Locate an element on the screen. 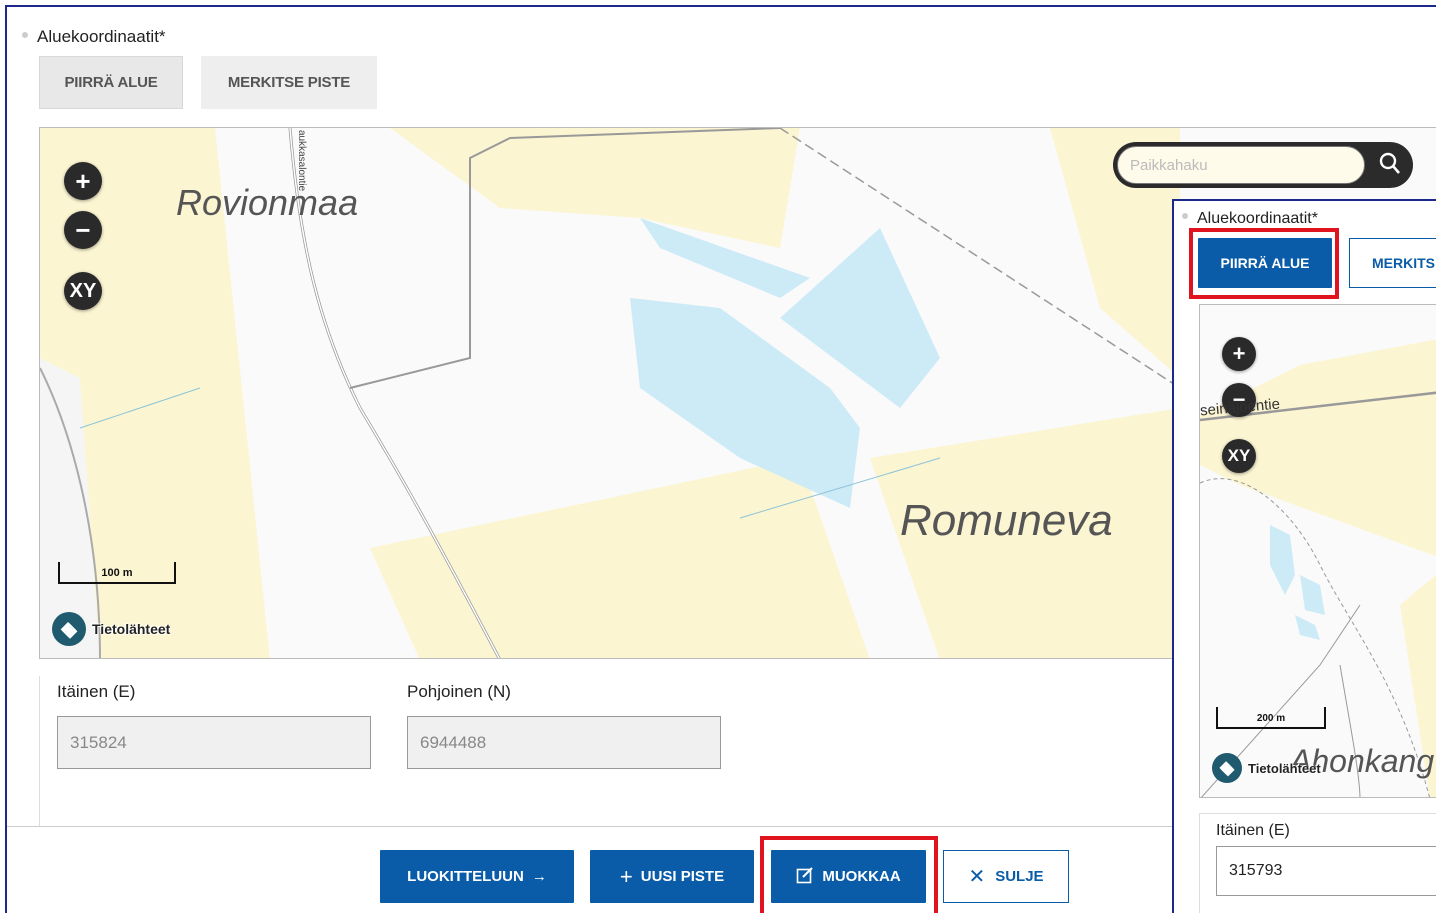 This screenshot has width=1436, height=913. arrow-right-icon: → is located at coordinates (539, 876).